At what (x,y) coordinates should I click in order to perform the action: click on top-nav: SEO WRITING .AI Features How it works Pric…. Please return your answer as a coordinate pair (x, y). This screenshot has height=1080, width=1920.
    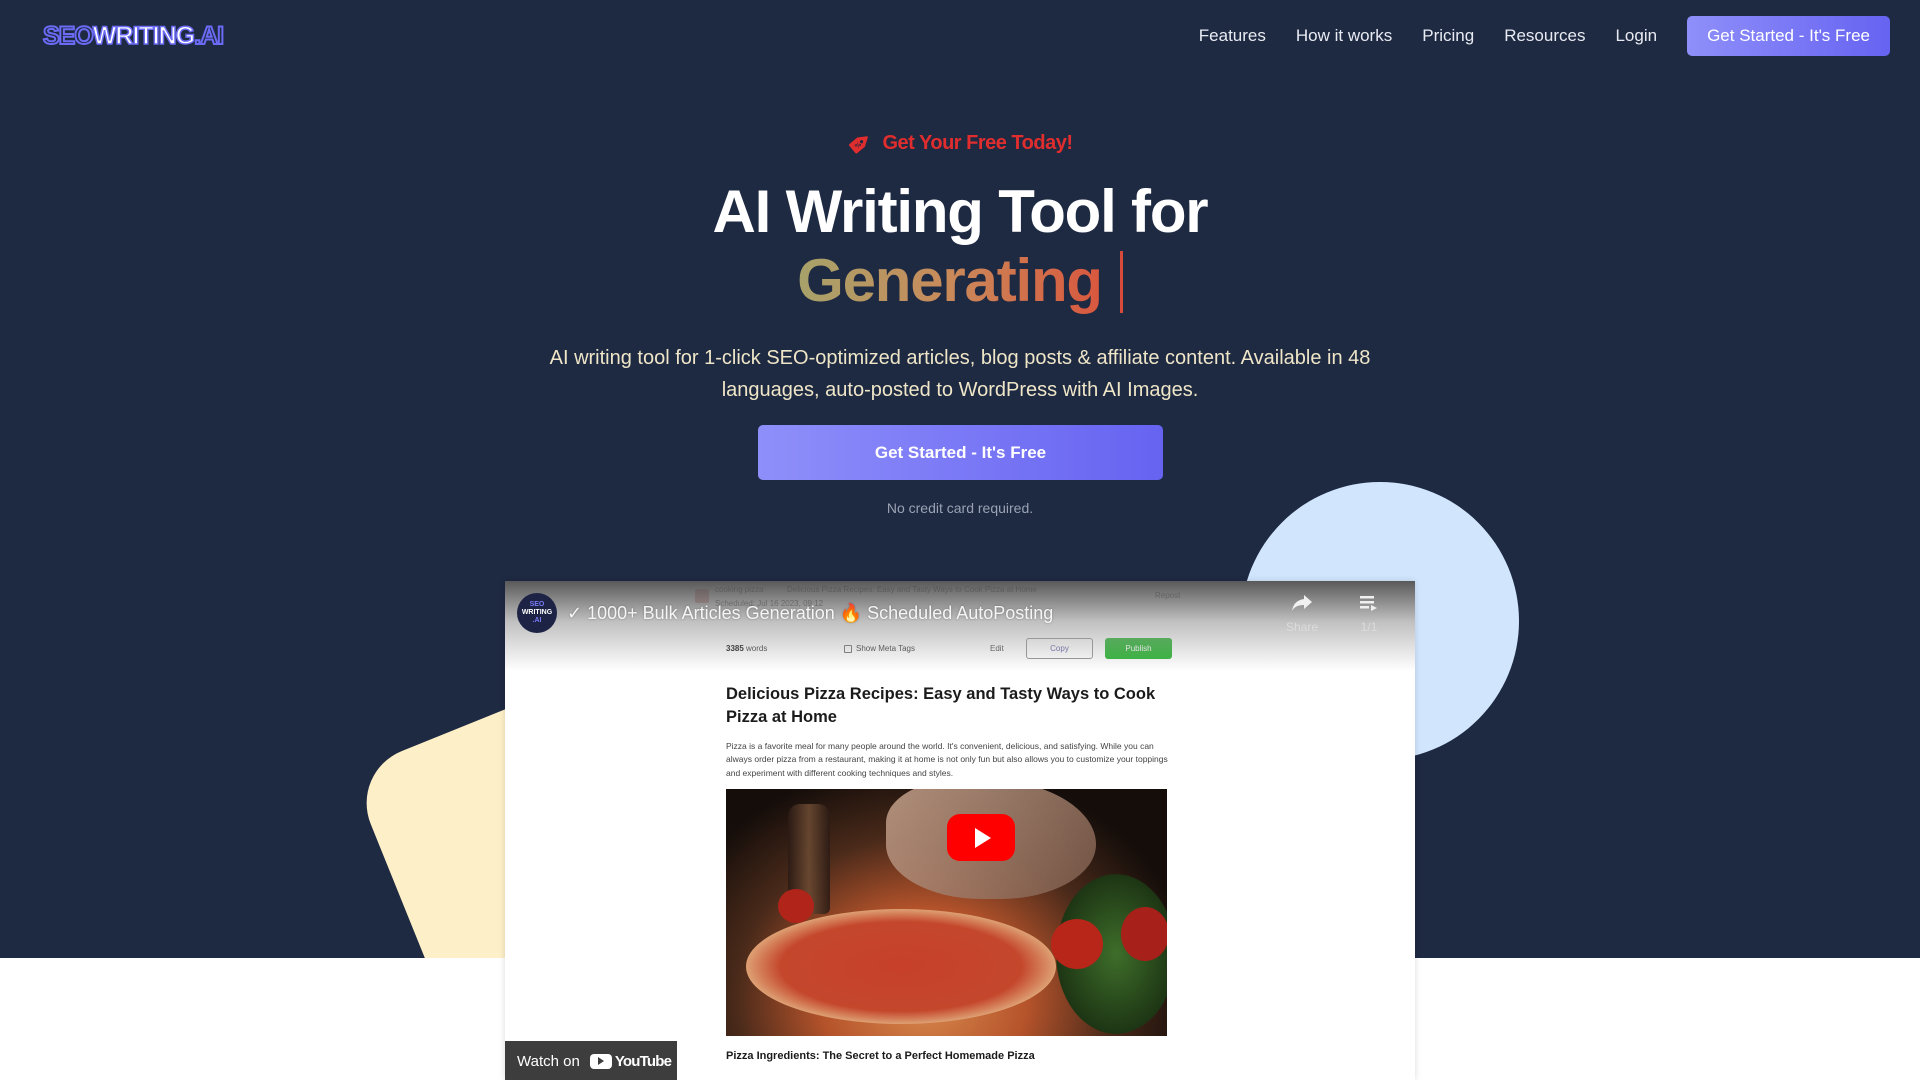
    Looking at the image, I should click on (960, 36).